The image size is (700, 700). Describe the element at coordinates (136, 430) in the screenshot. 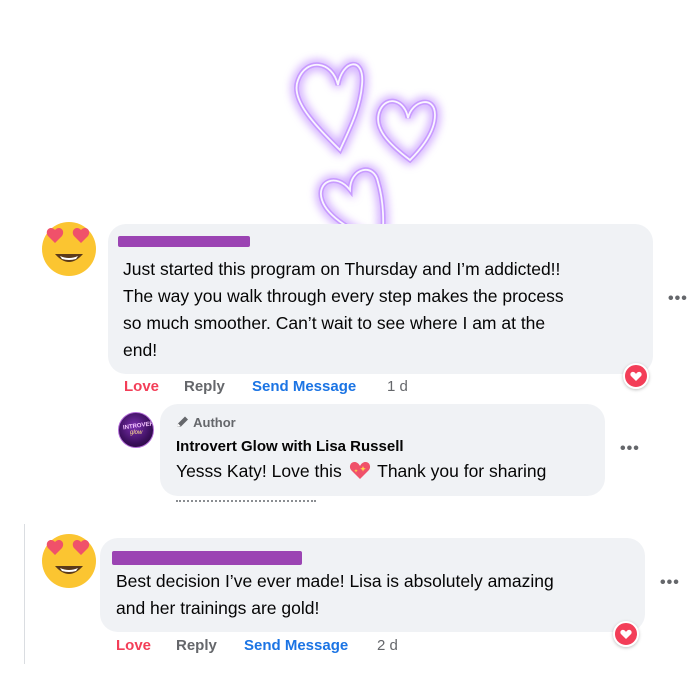

I see `author-avatar: INTROVERT glow` at that location.